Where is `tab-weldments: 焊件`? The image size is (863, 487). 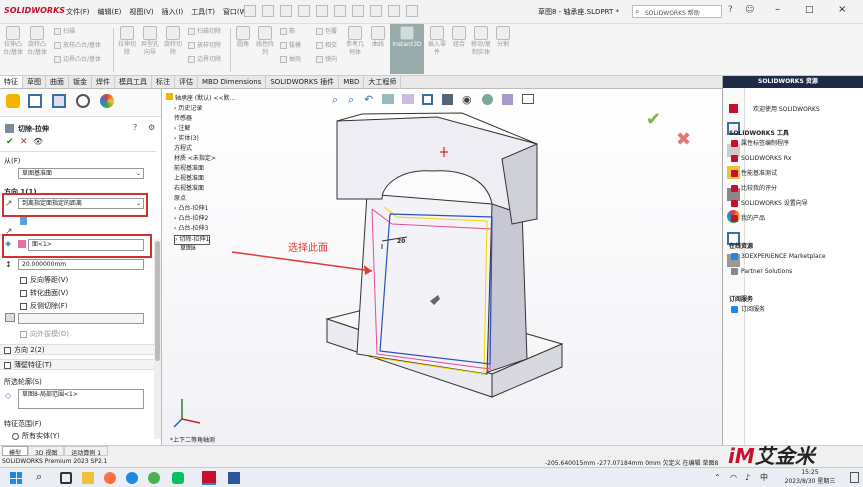
tab-weldments: 焊件 is located at coordinates (103, 82).